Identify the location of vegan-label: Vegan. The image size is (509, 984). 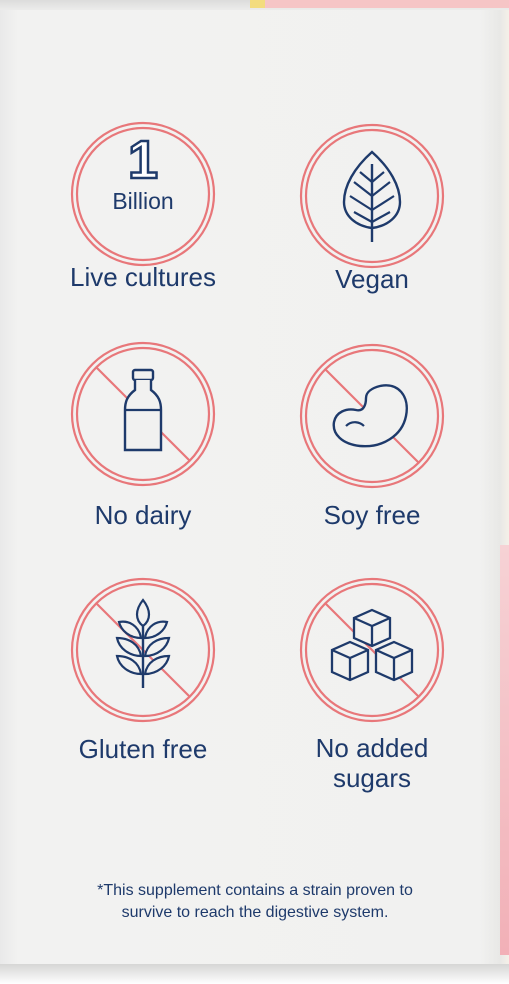
(372, 279).